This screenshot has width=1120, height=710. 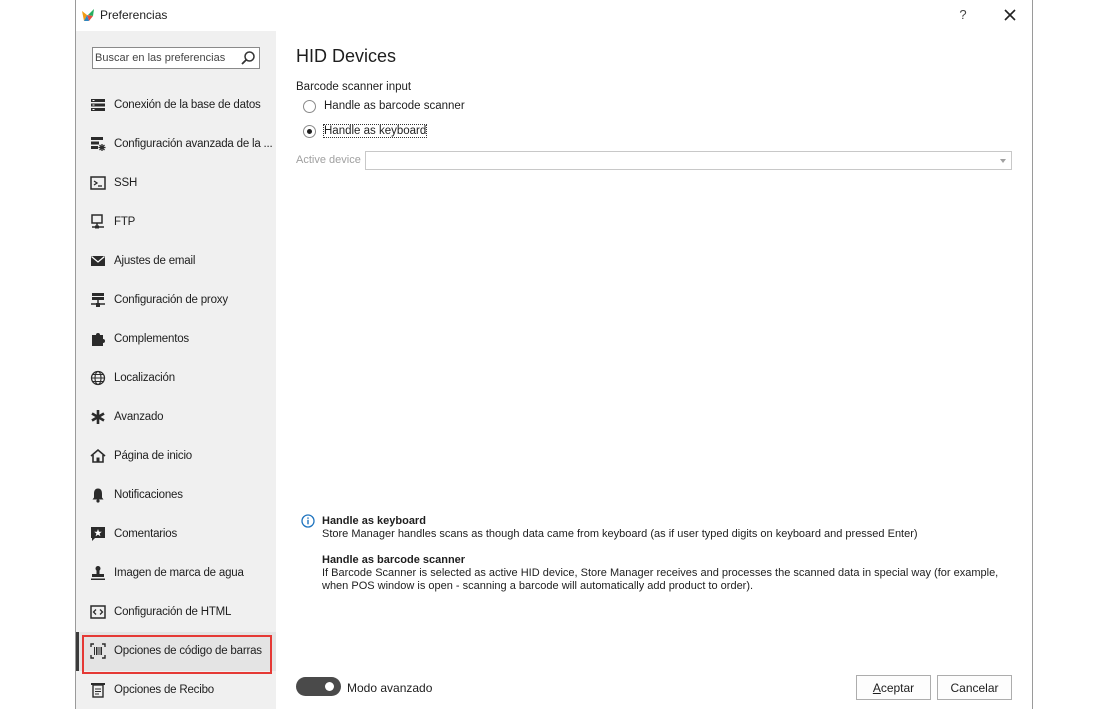 What do you see at coordinates (179, 573) in the screenshot?
I see `sidebar-item-label: Imagen de marca de agua` at bounding box center [179, 573].